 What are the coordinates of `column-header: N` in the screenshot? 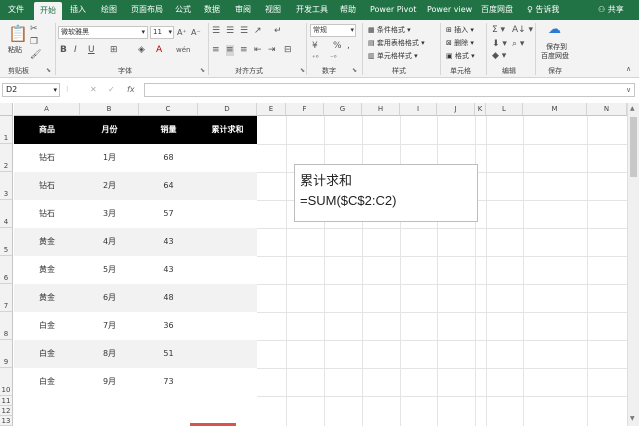 It's located at (607, 109).